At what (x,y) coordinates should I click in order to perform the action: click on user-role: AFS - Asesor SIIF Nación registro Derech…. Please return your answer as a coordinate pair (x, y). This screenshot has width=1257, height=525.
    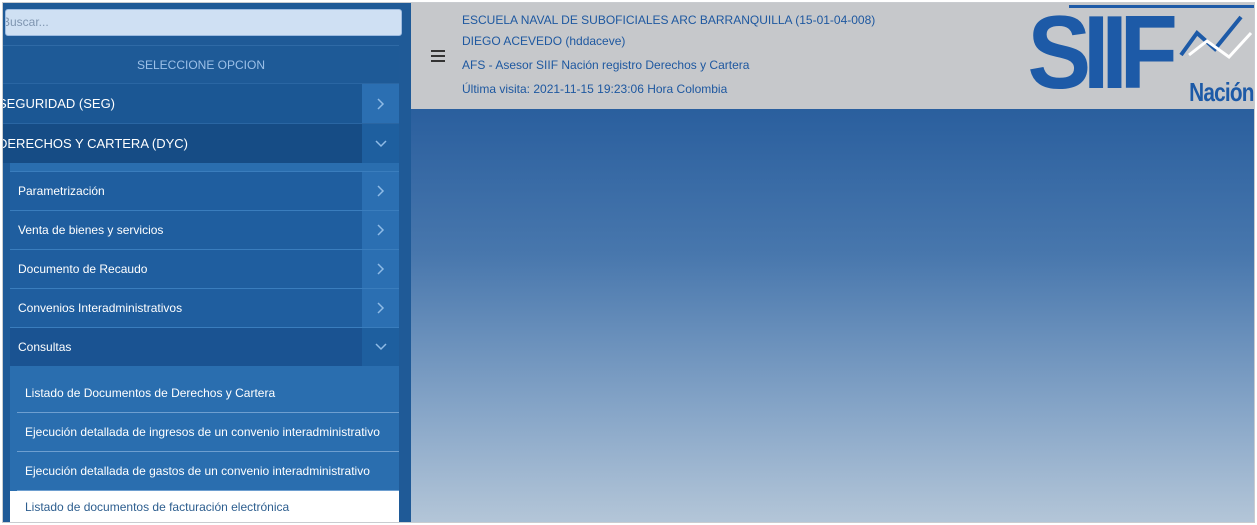
    Looking at the image, I should click on (606, 65).